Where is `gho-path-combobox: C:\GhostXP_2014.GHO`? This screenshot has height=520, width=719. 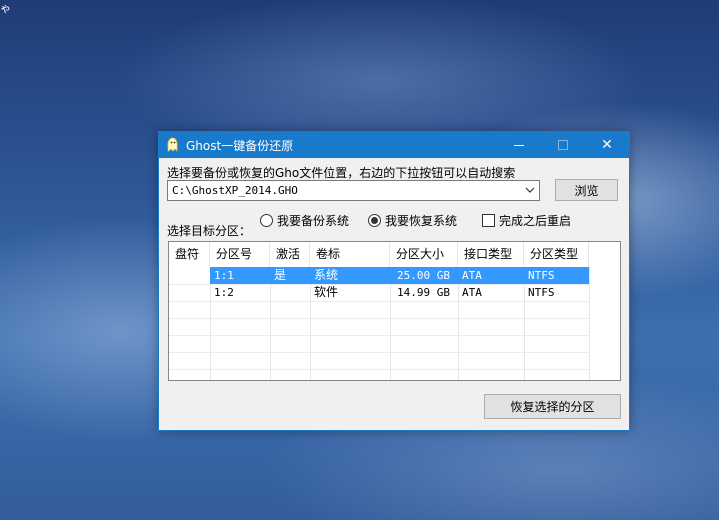
gho-path-combobox: C:\GhostXP_2014.GHO is located at coordinates (353, 190).